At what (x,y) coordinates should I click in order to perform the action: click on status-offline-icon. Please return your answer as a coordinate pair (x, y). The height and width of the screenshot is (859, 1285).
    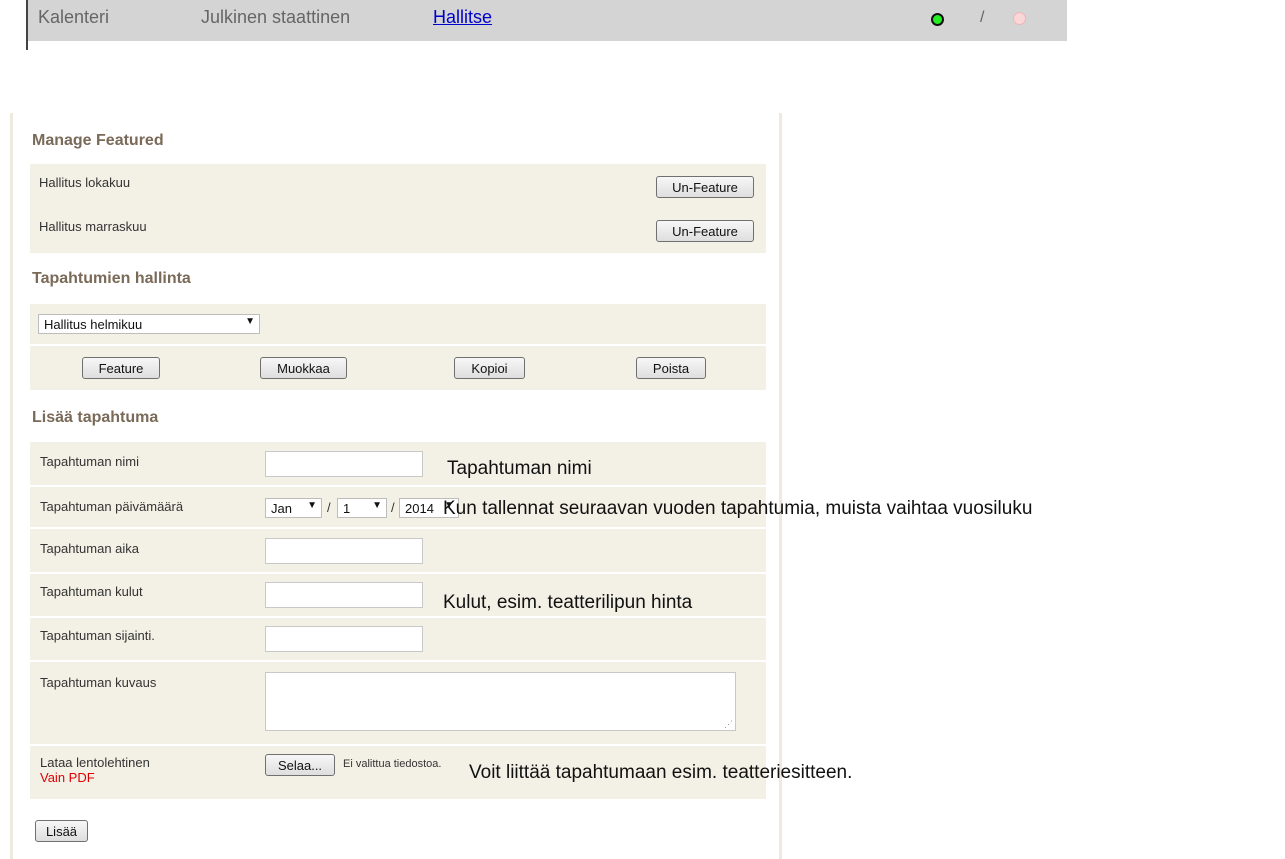
    Looking at the image, I should click on (1019, 18).